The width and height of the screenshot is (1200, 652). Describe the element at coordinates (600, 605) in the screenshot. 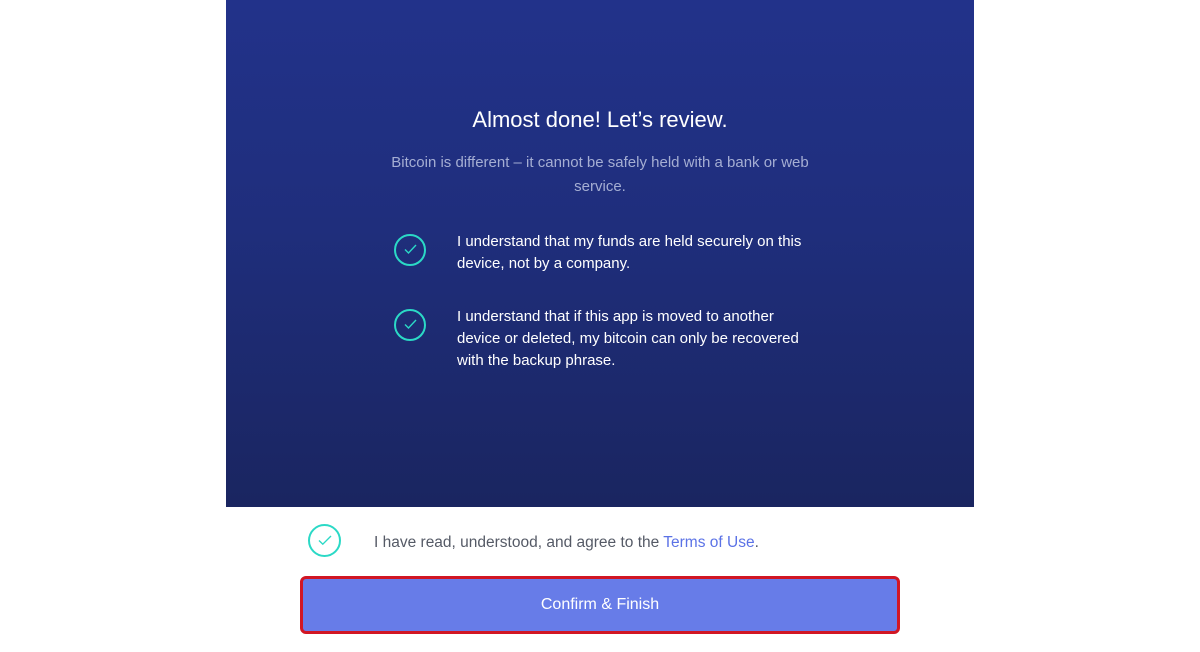

I see `confirm-finish-button: Confirm & Finish` at that location.